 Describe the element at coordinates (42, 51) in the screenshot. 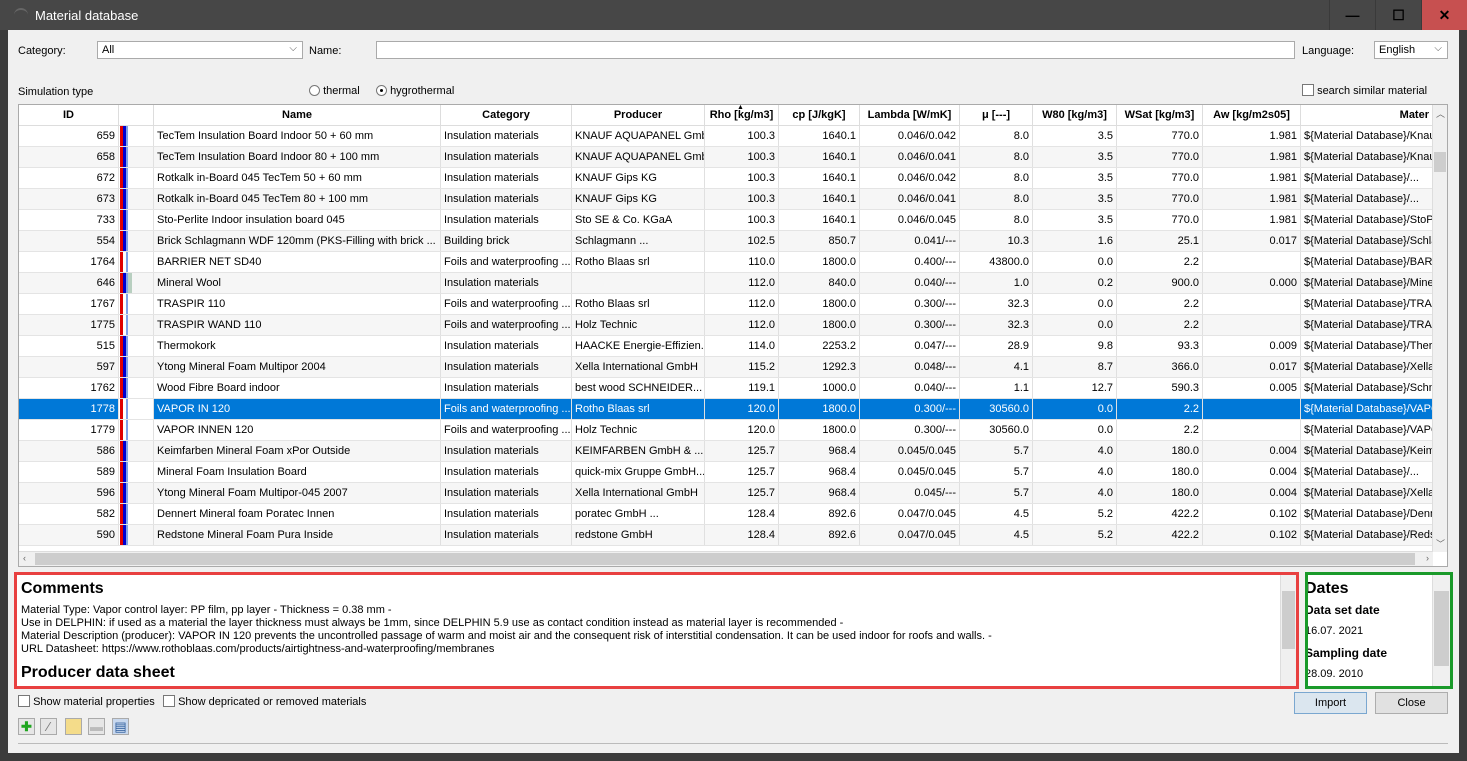

I see `category-label: Category:` at that location.